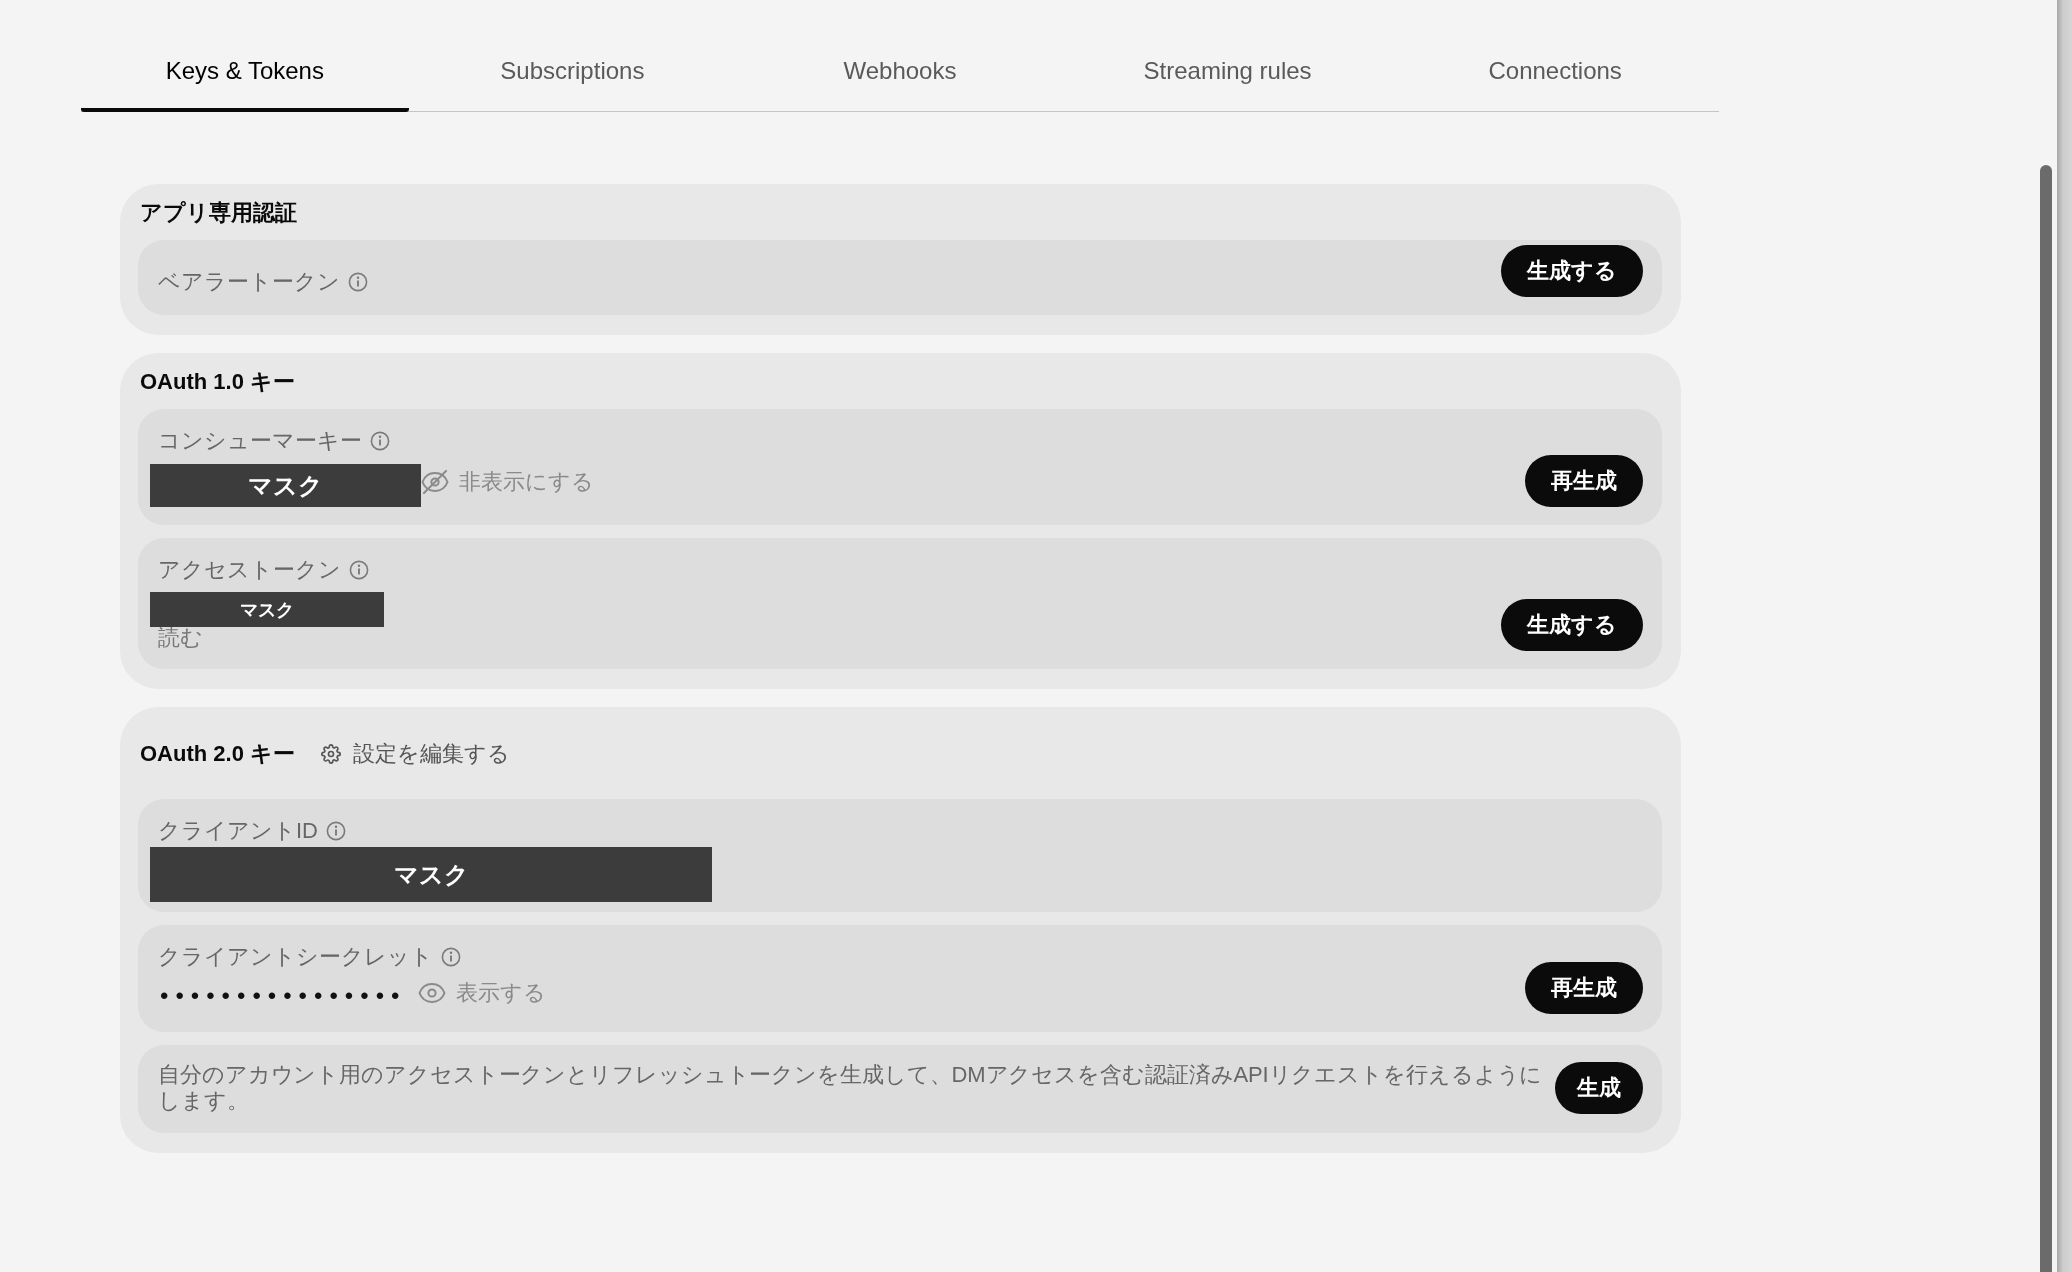  I want to click on tab: Streaming rules, so click(1227, 74).